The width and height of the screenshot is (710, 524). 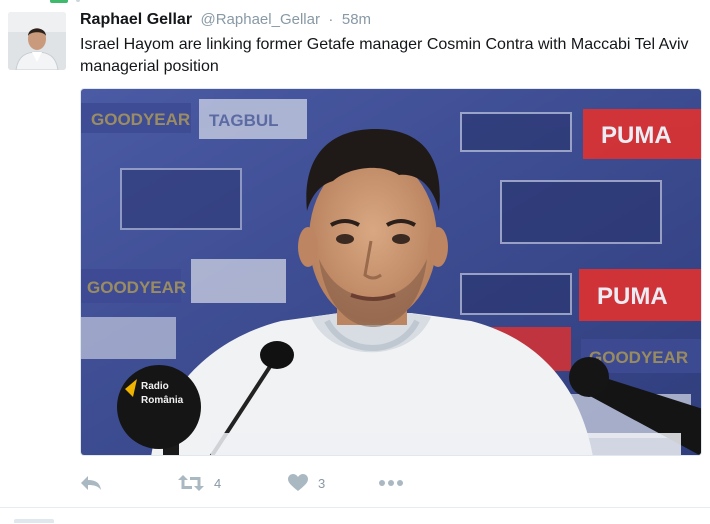 I want to click on like-button: 3, so click(x=333, y=483).